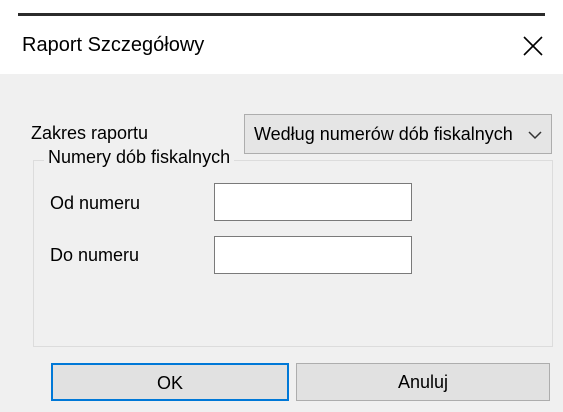 The image size is (563, 412). I want to click on cancel-button: Anuluj, so click(423, 382).